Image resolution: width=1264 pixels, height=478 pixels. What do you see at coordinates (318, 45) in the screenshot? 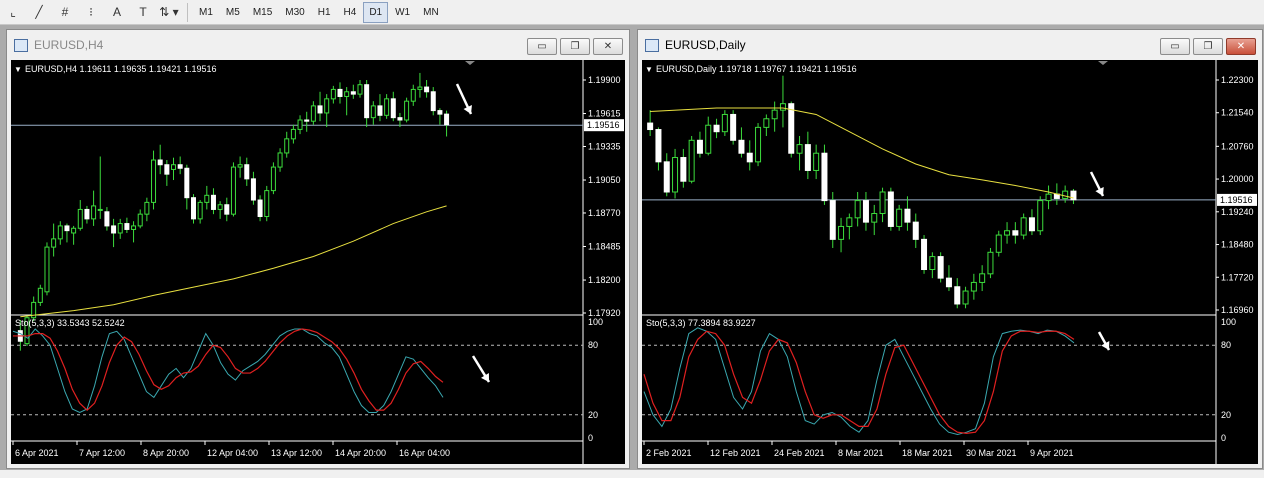
I see `window-titlebar: EURUSD,H4 ▭ ❐ ✕` at bounding box center [318, 45].